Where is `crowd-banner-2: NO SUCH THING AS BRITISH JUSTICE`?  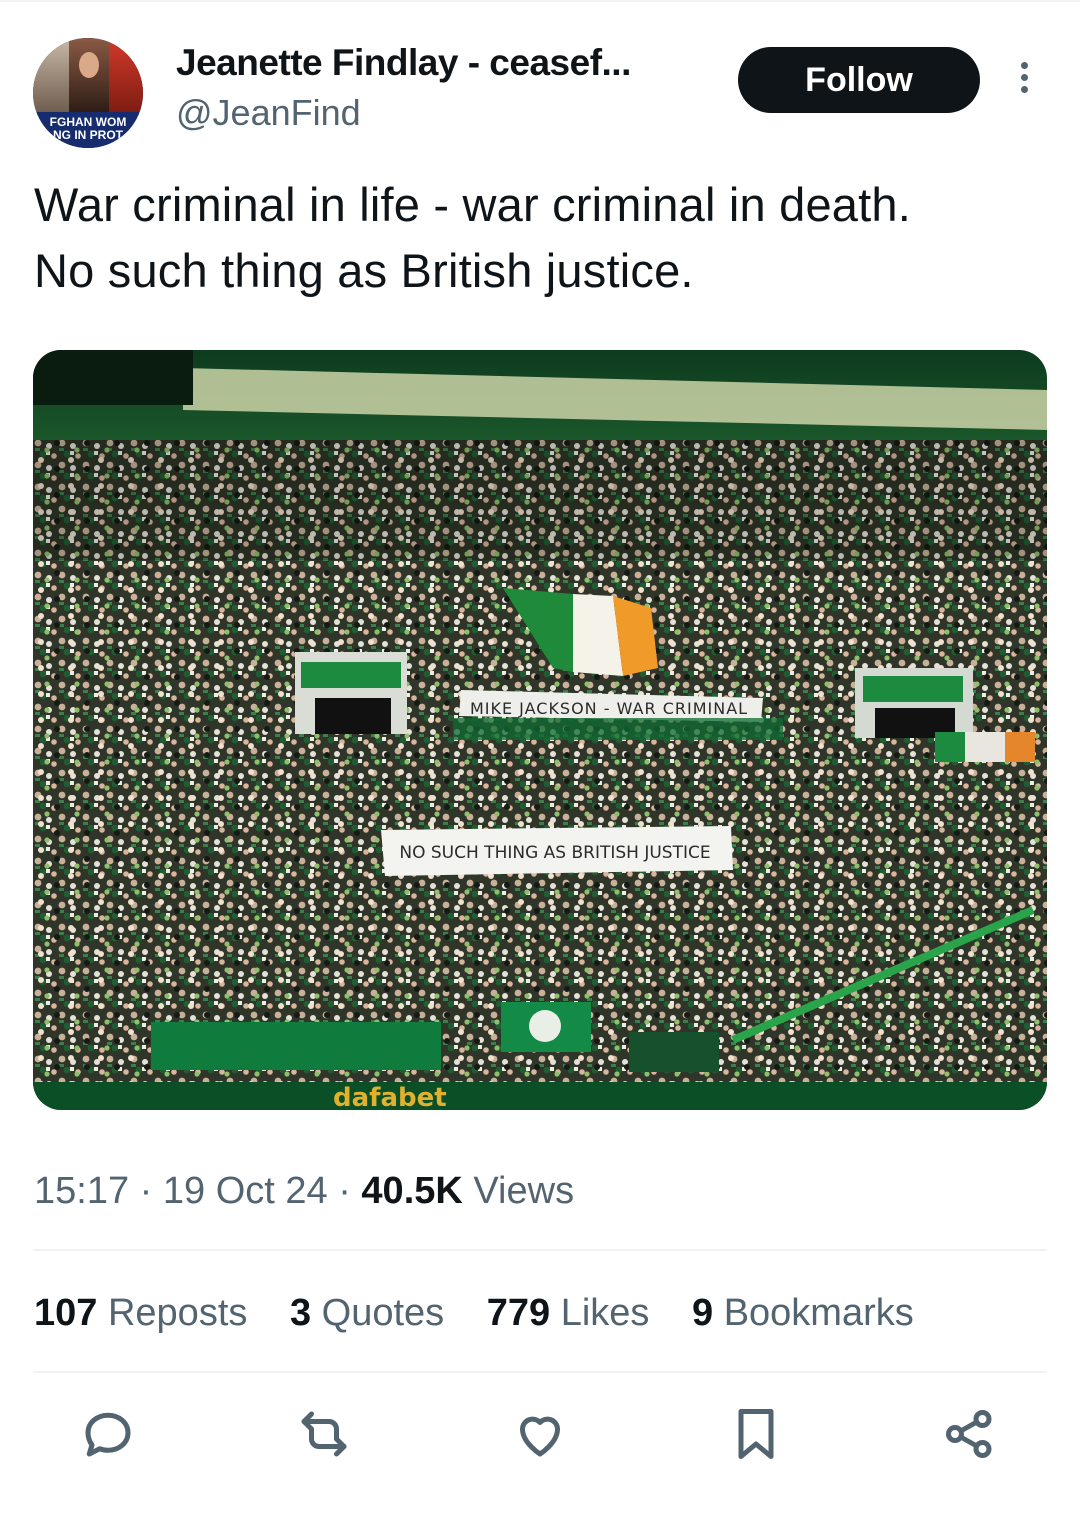
crowd-banner-2: NO SUCH THING AS BRITISH JUSTICE is located at coordinates (557, 851).